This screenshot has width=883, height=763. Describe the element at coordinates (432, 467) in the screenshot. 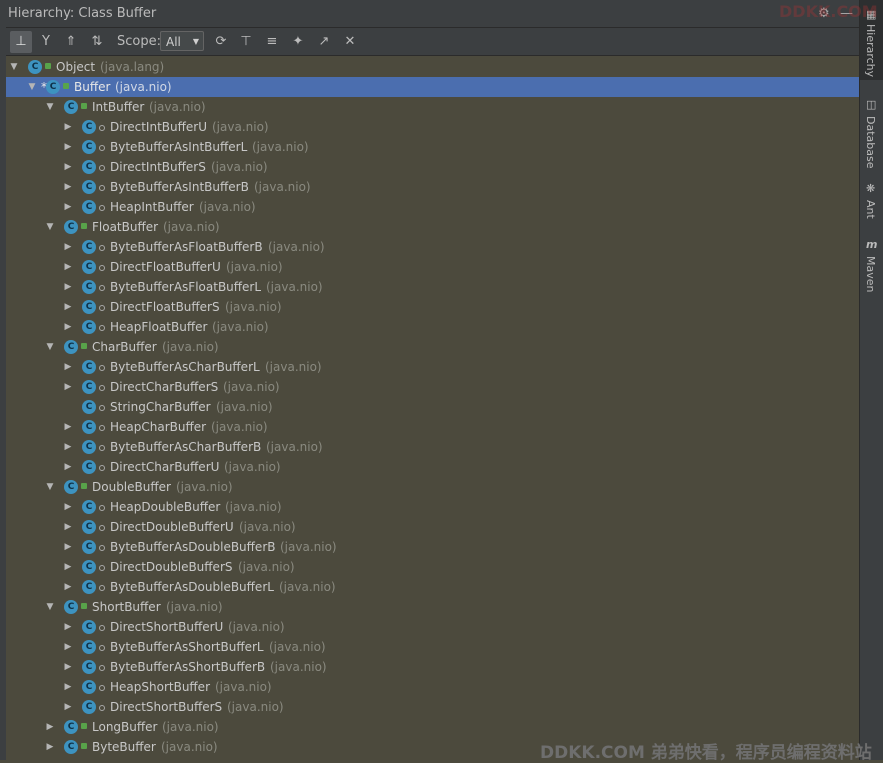

I see `tree-row: ▶ C DirectCharBufferU (java.nio)` at that location.